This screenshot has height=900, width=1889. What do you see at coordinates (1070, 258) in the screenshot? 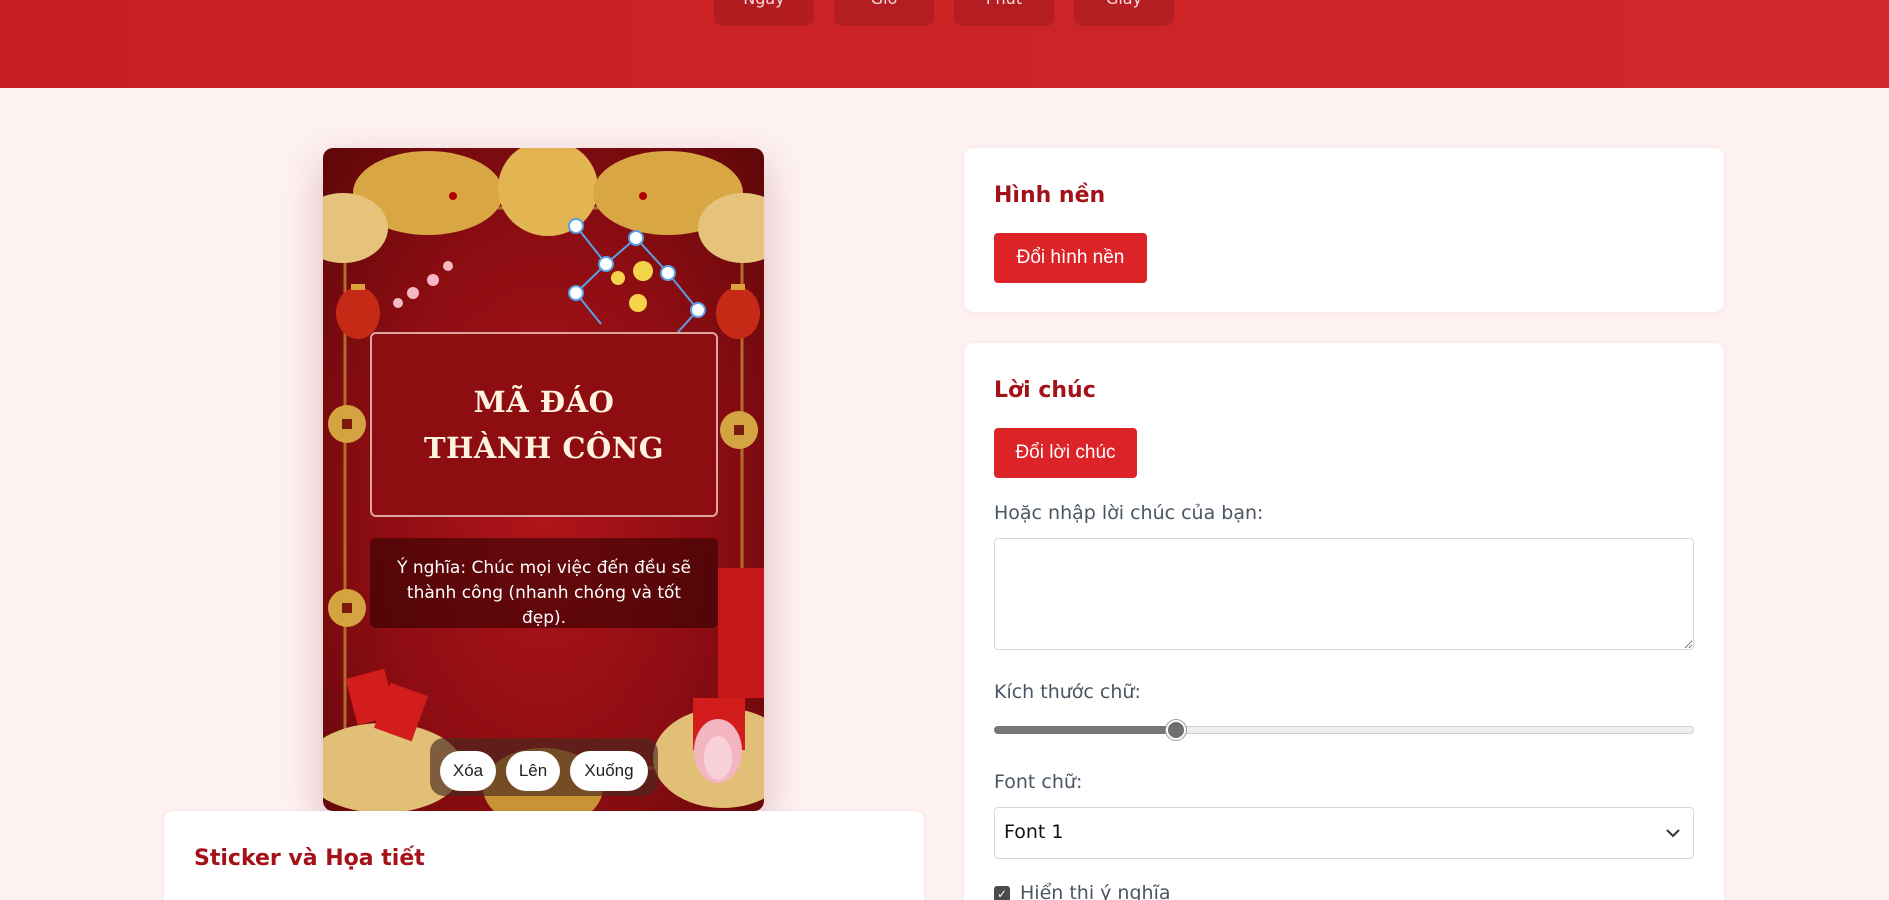
I see `change-background-button: Đổi hình nền` at bounding box center [1070, 258].